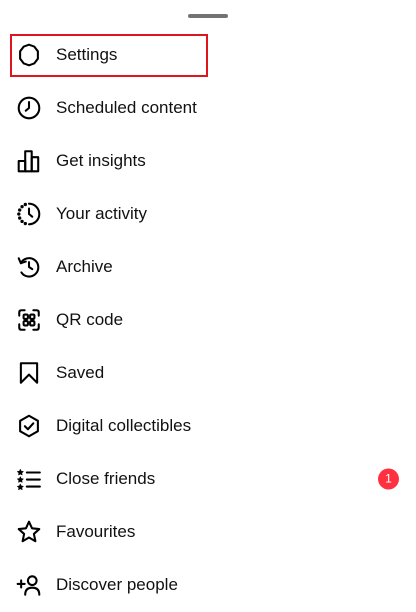 The height and width of the screenshot is (612, 416). Describe the element at coordinates (29, 267) in the screenshot. I see `archive-history-icon` at that location.